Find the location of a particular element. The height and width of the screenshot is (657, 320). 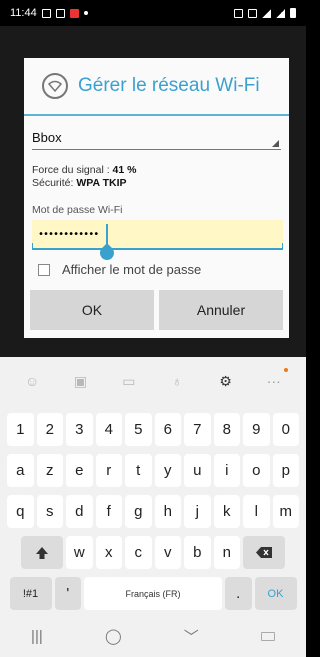

more-notifications-icon is located at coordinates (85, 13).